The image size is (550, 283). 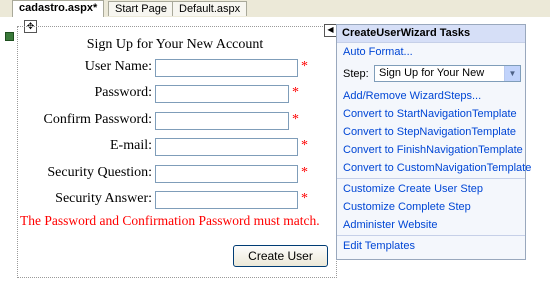 What do you see at coordinates (226, 147) in the screenshot?
I see `email-input` at bounding box center [226, 147].